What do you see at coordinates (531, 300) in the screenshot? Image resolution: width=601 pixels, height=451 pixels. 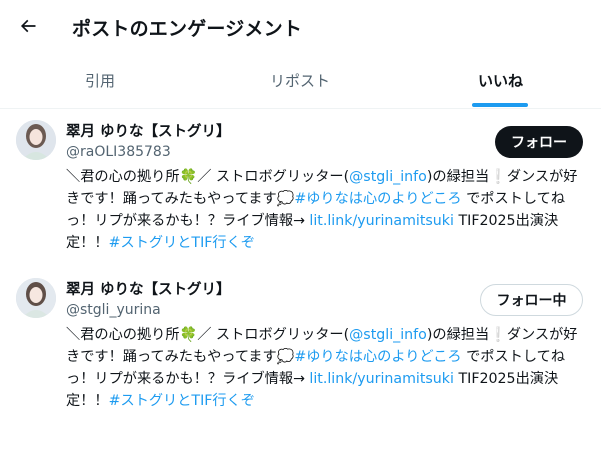 I see `following-button: フォロー中` at bounding box center [531, 300].